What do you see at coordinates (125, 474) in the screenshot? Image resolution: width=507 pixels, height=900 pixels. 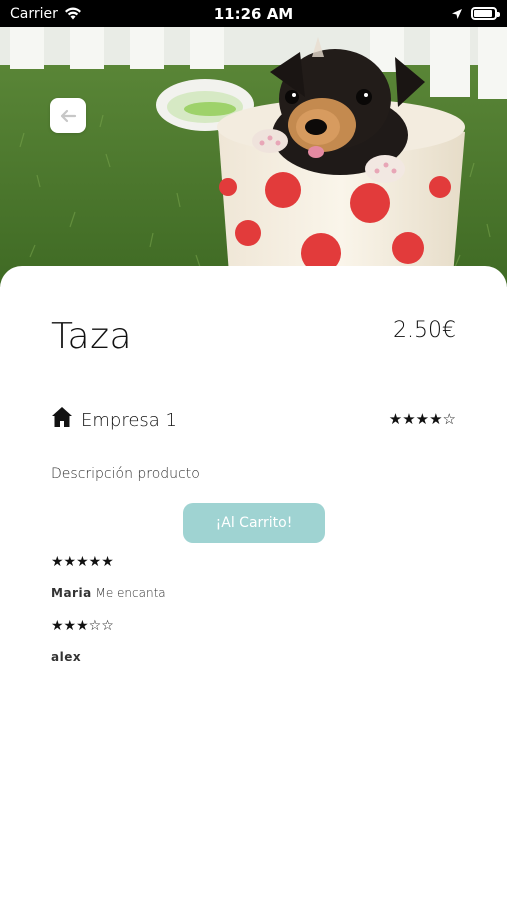 I see `product-description: Descripción producto` at bounding box center [125, 474].